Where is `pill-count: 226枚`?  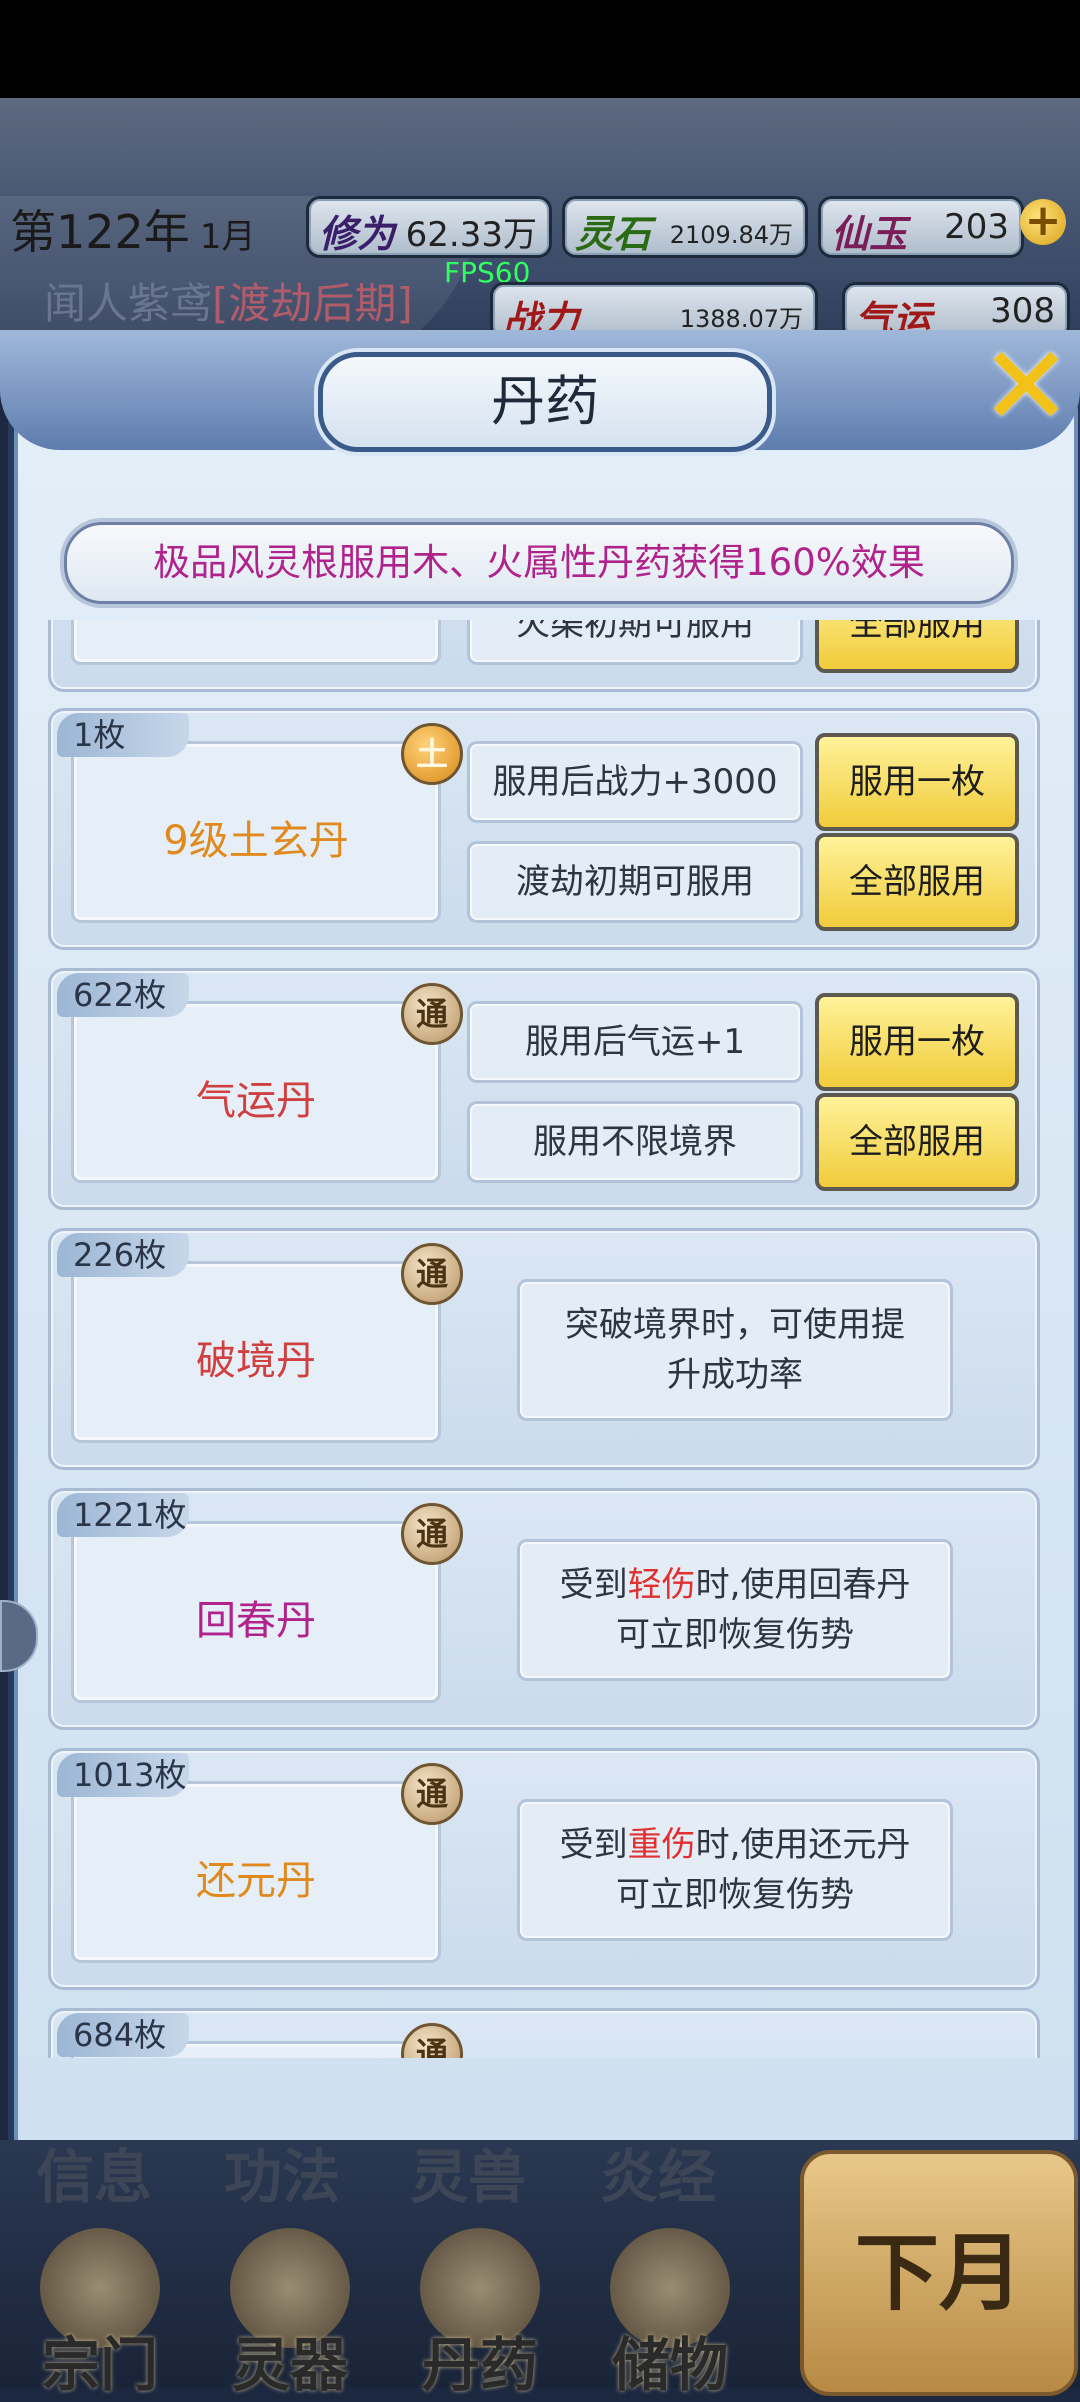 pill-count: 226枚 is located at coordinates (123, 1255).